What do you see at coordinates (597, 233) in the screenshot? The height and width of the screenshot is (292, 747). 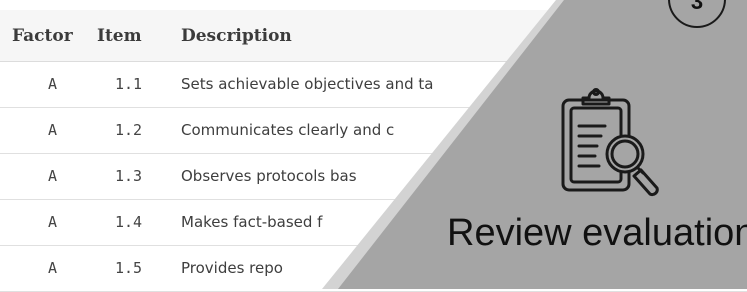 I see `review-evaluation-label: Review evaluation` at bounding box center [597, 233].